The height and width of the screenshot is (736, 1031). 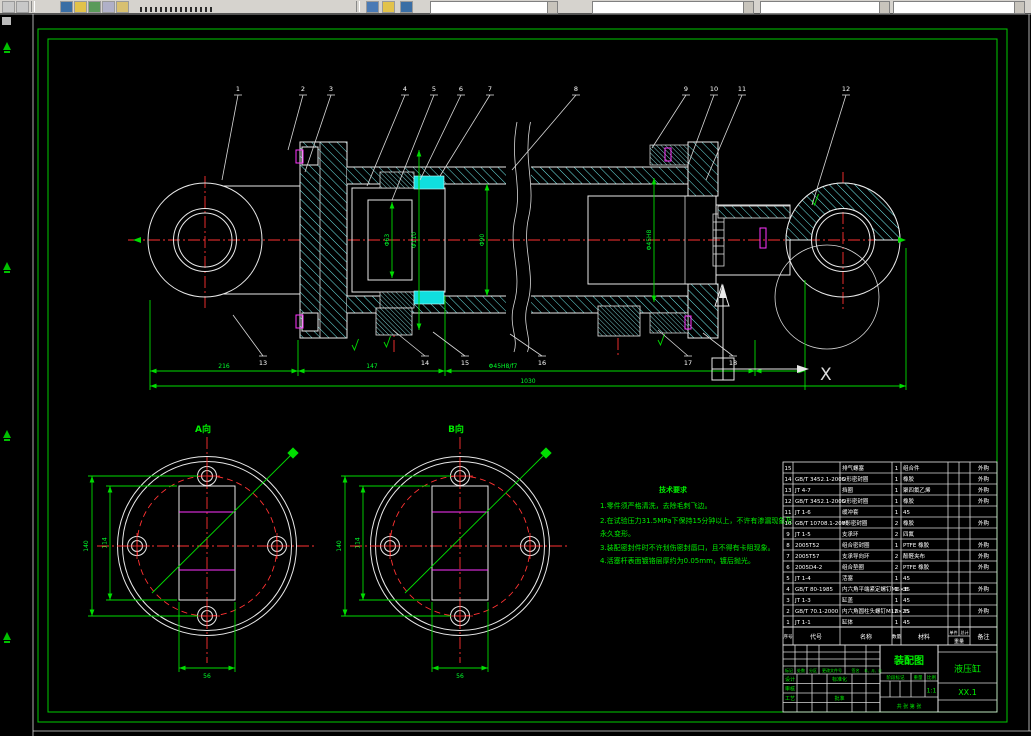 I want to click on bom-cell: JT 1-1, so click(x=802, y=623).